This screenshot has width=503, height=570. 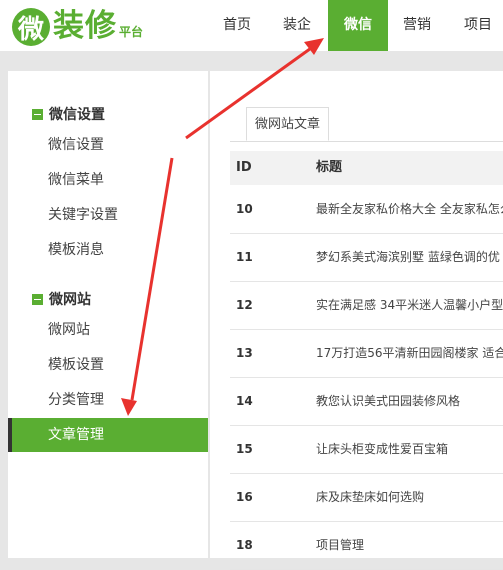 I want to click on table-row: 11 梦幻系美式海滨别墅 蓝绿色调的优, so click(x=366, y=257).